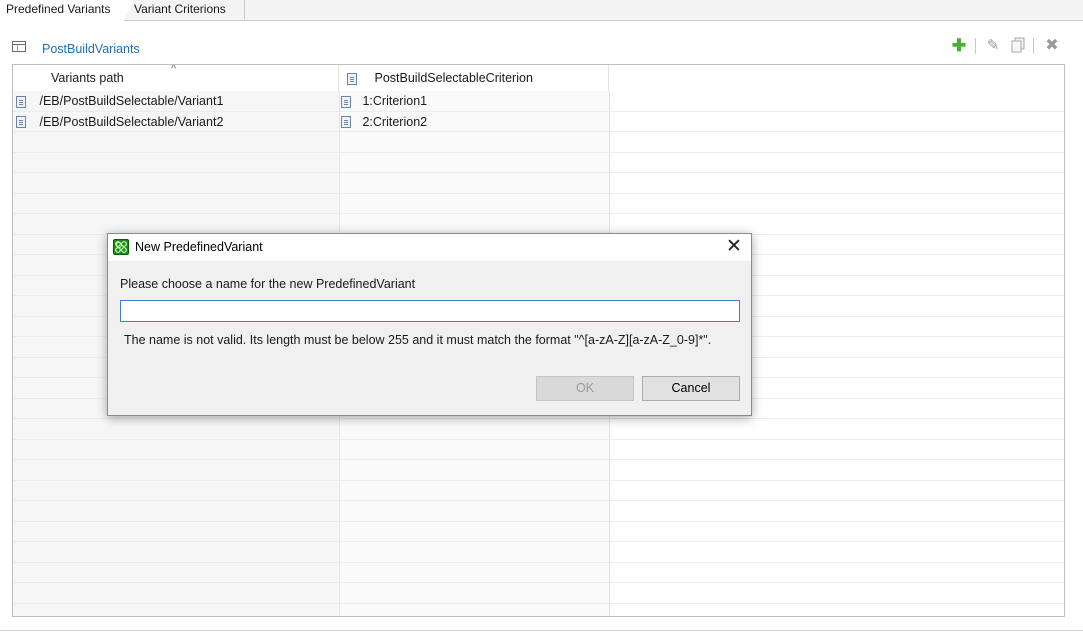 The width and height of the screenshot is (1083, 637). Describe the element at coordinates (67, 10) in the screenshot. I see `tab-predefined-variants: Predefined Variants` at that location.